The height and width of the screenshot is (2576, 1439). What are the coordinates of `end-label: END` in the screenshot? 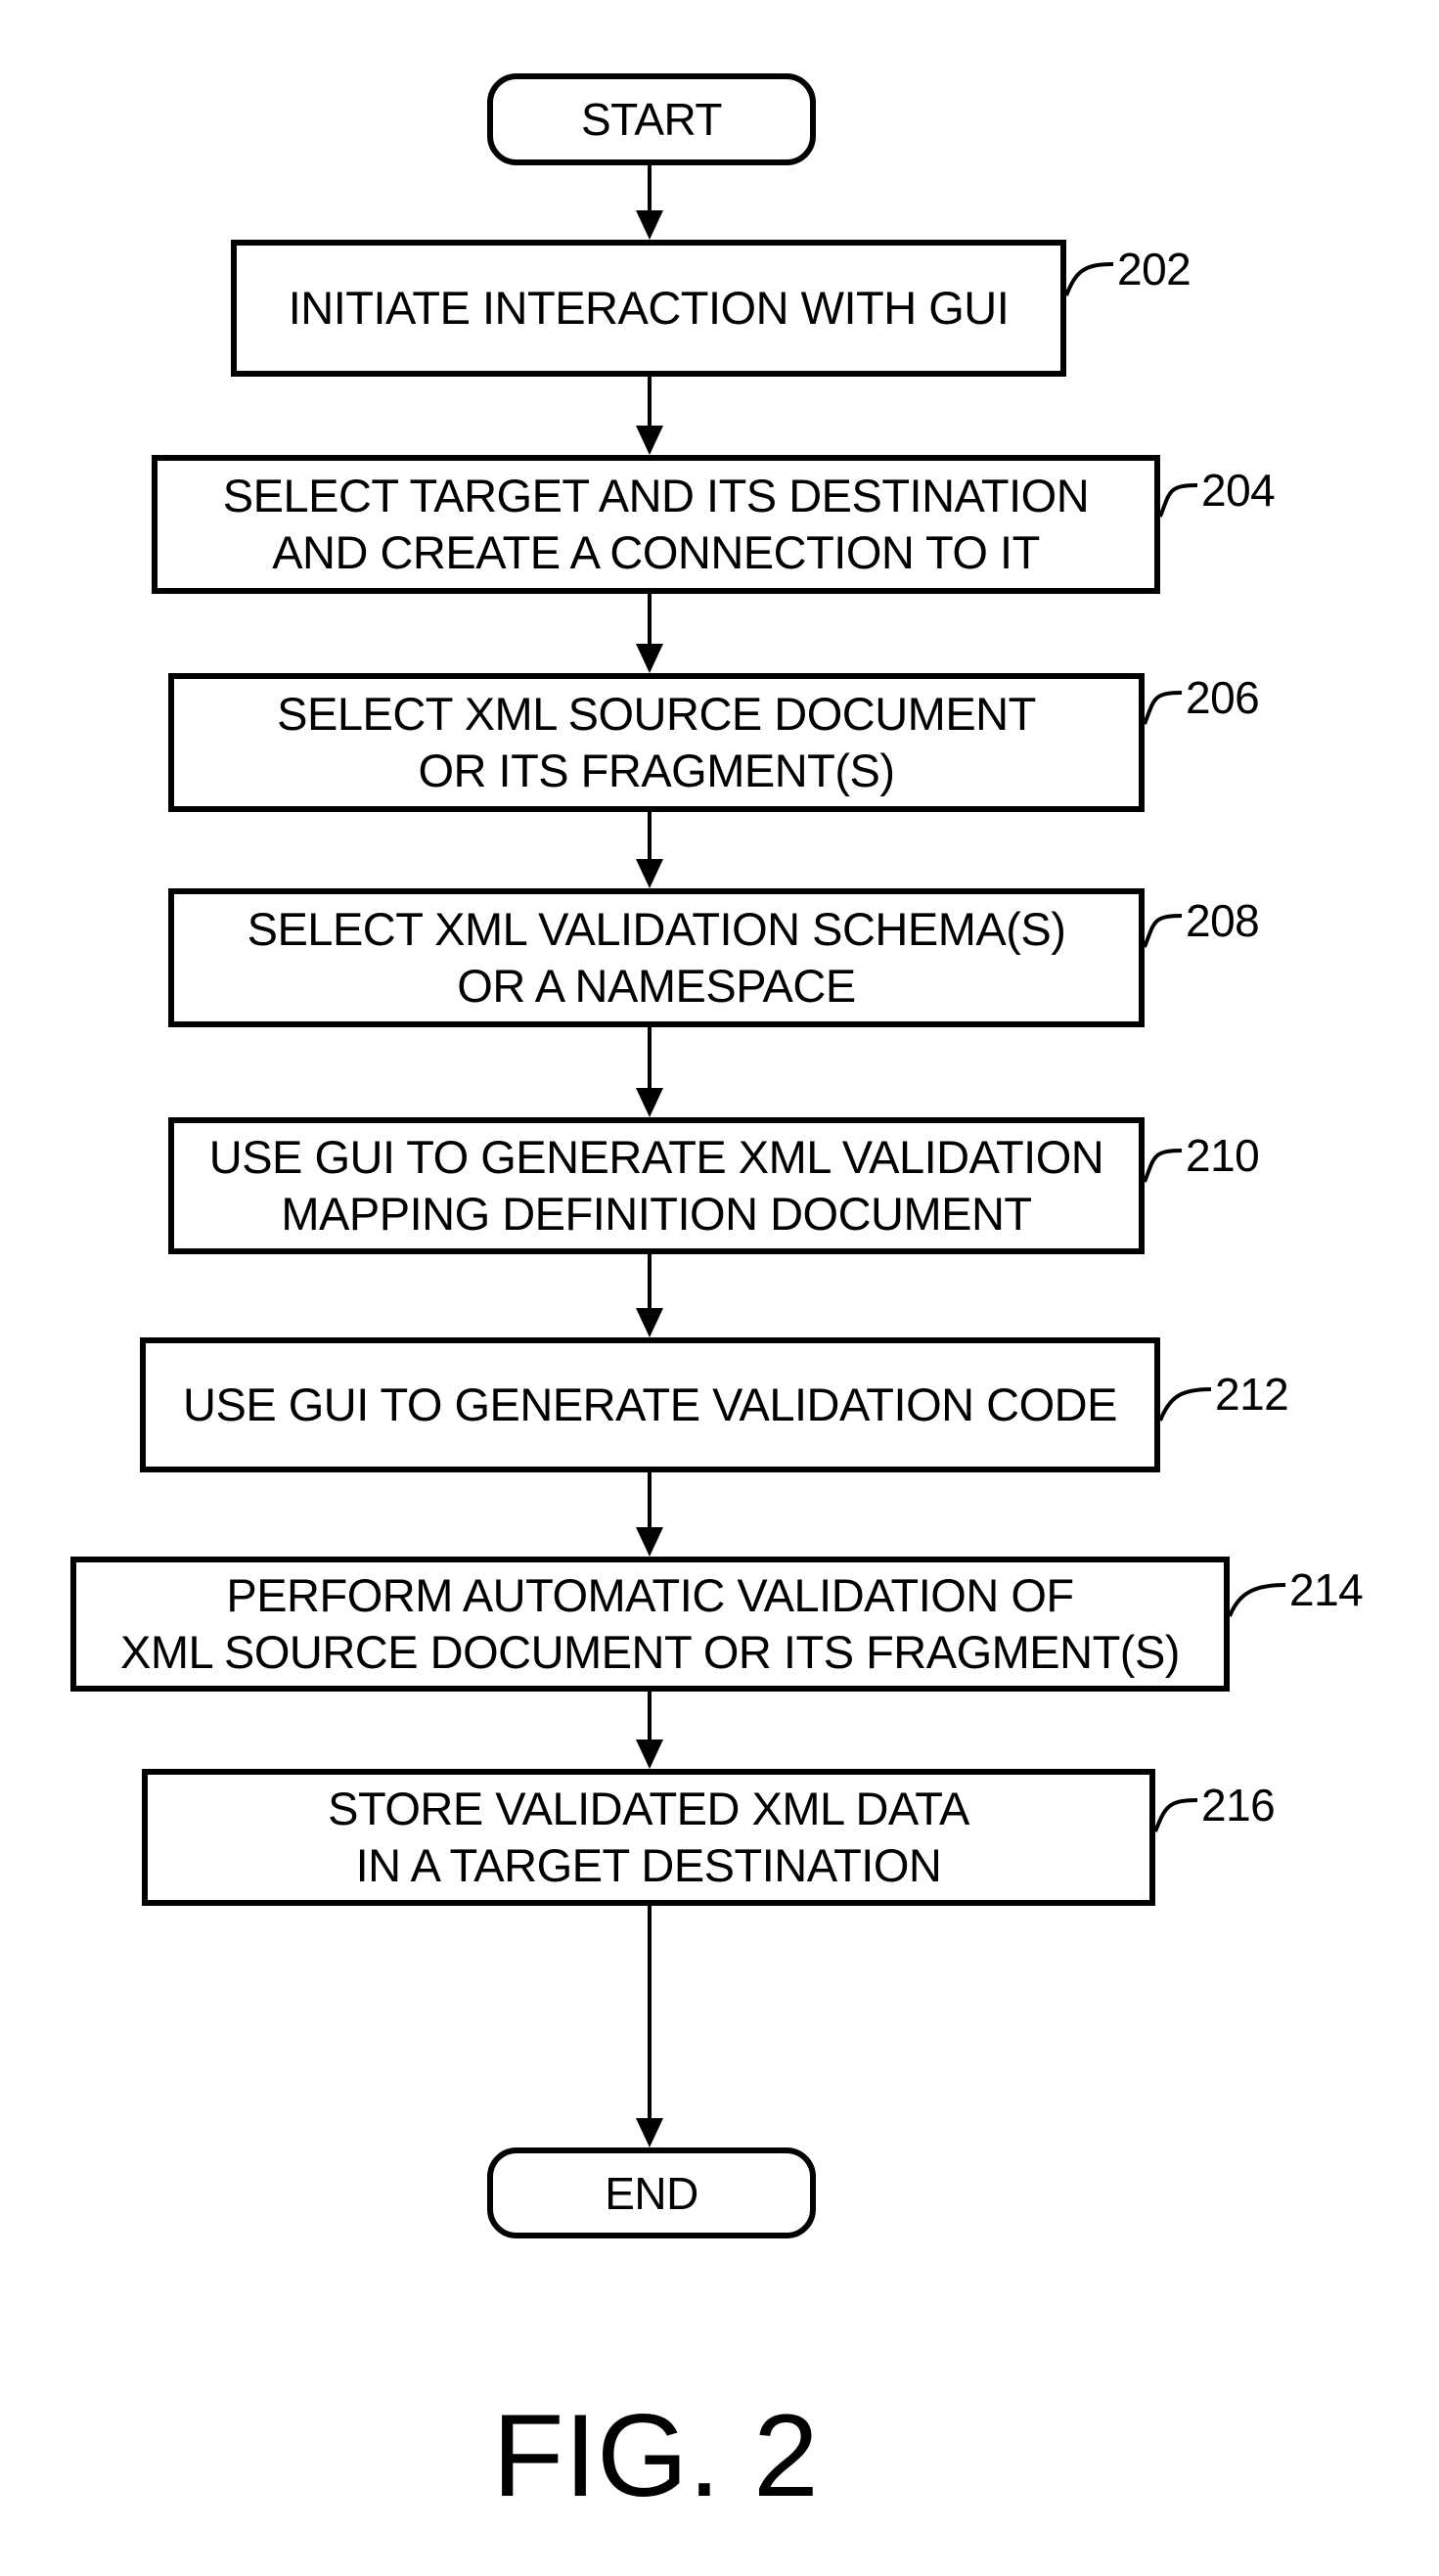 It's located at (652, 2193).